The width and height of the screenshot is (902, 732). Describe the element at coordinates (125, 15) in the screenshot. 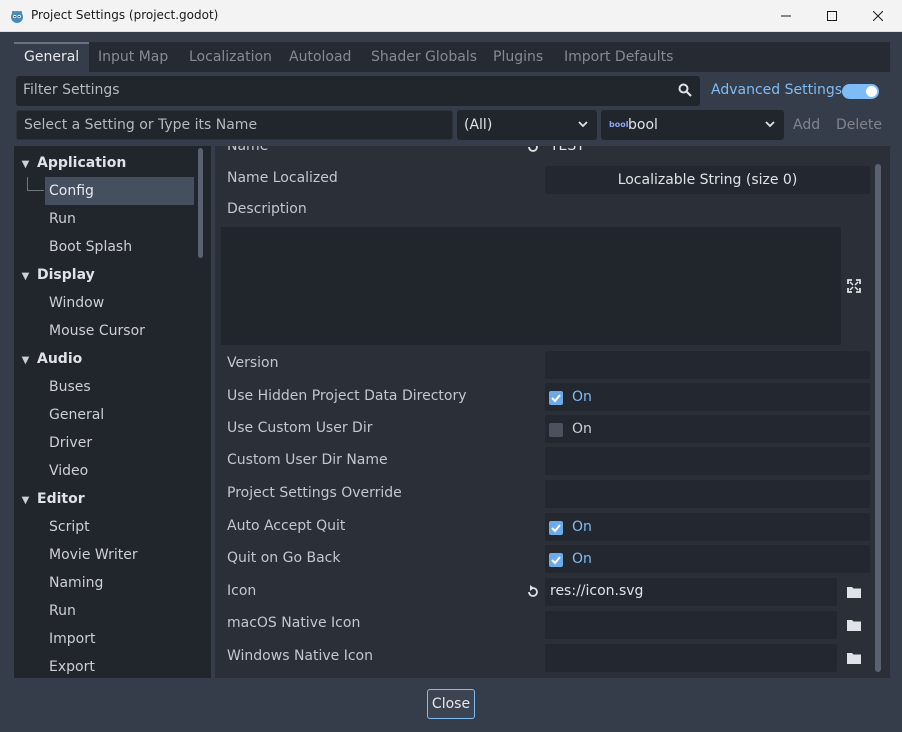

I see `window-title: Project Settings (project.godot)` at that location.